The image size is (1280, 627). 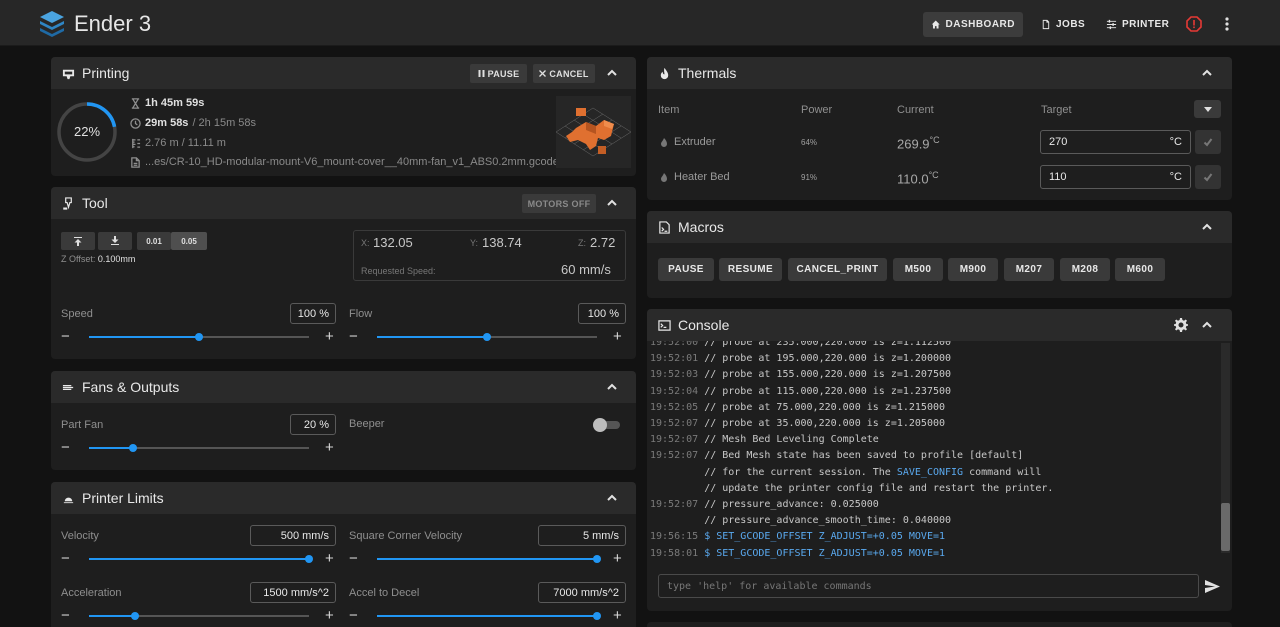 I want to click on macros-collapse-chevron-icon, so click(x=1207, y=226).